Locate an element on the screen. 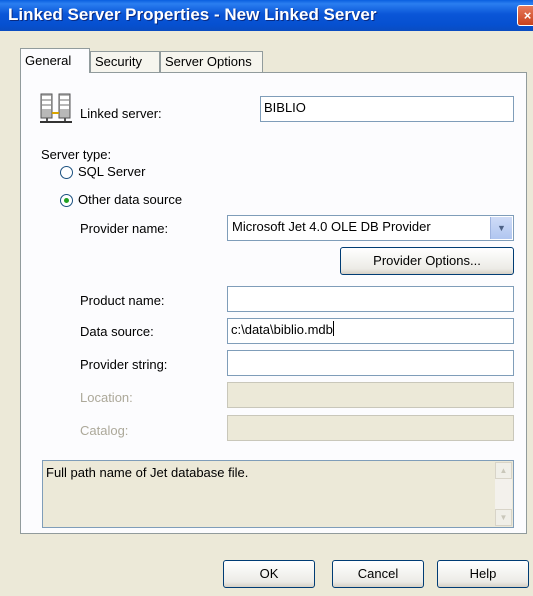  tab-general: General is located at coordinates (55, 60).